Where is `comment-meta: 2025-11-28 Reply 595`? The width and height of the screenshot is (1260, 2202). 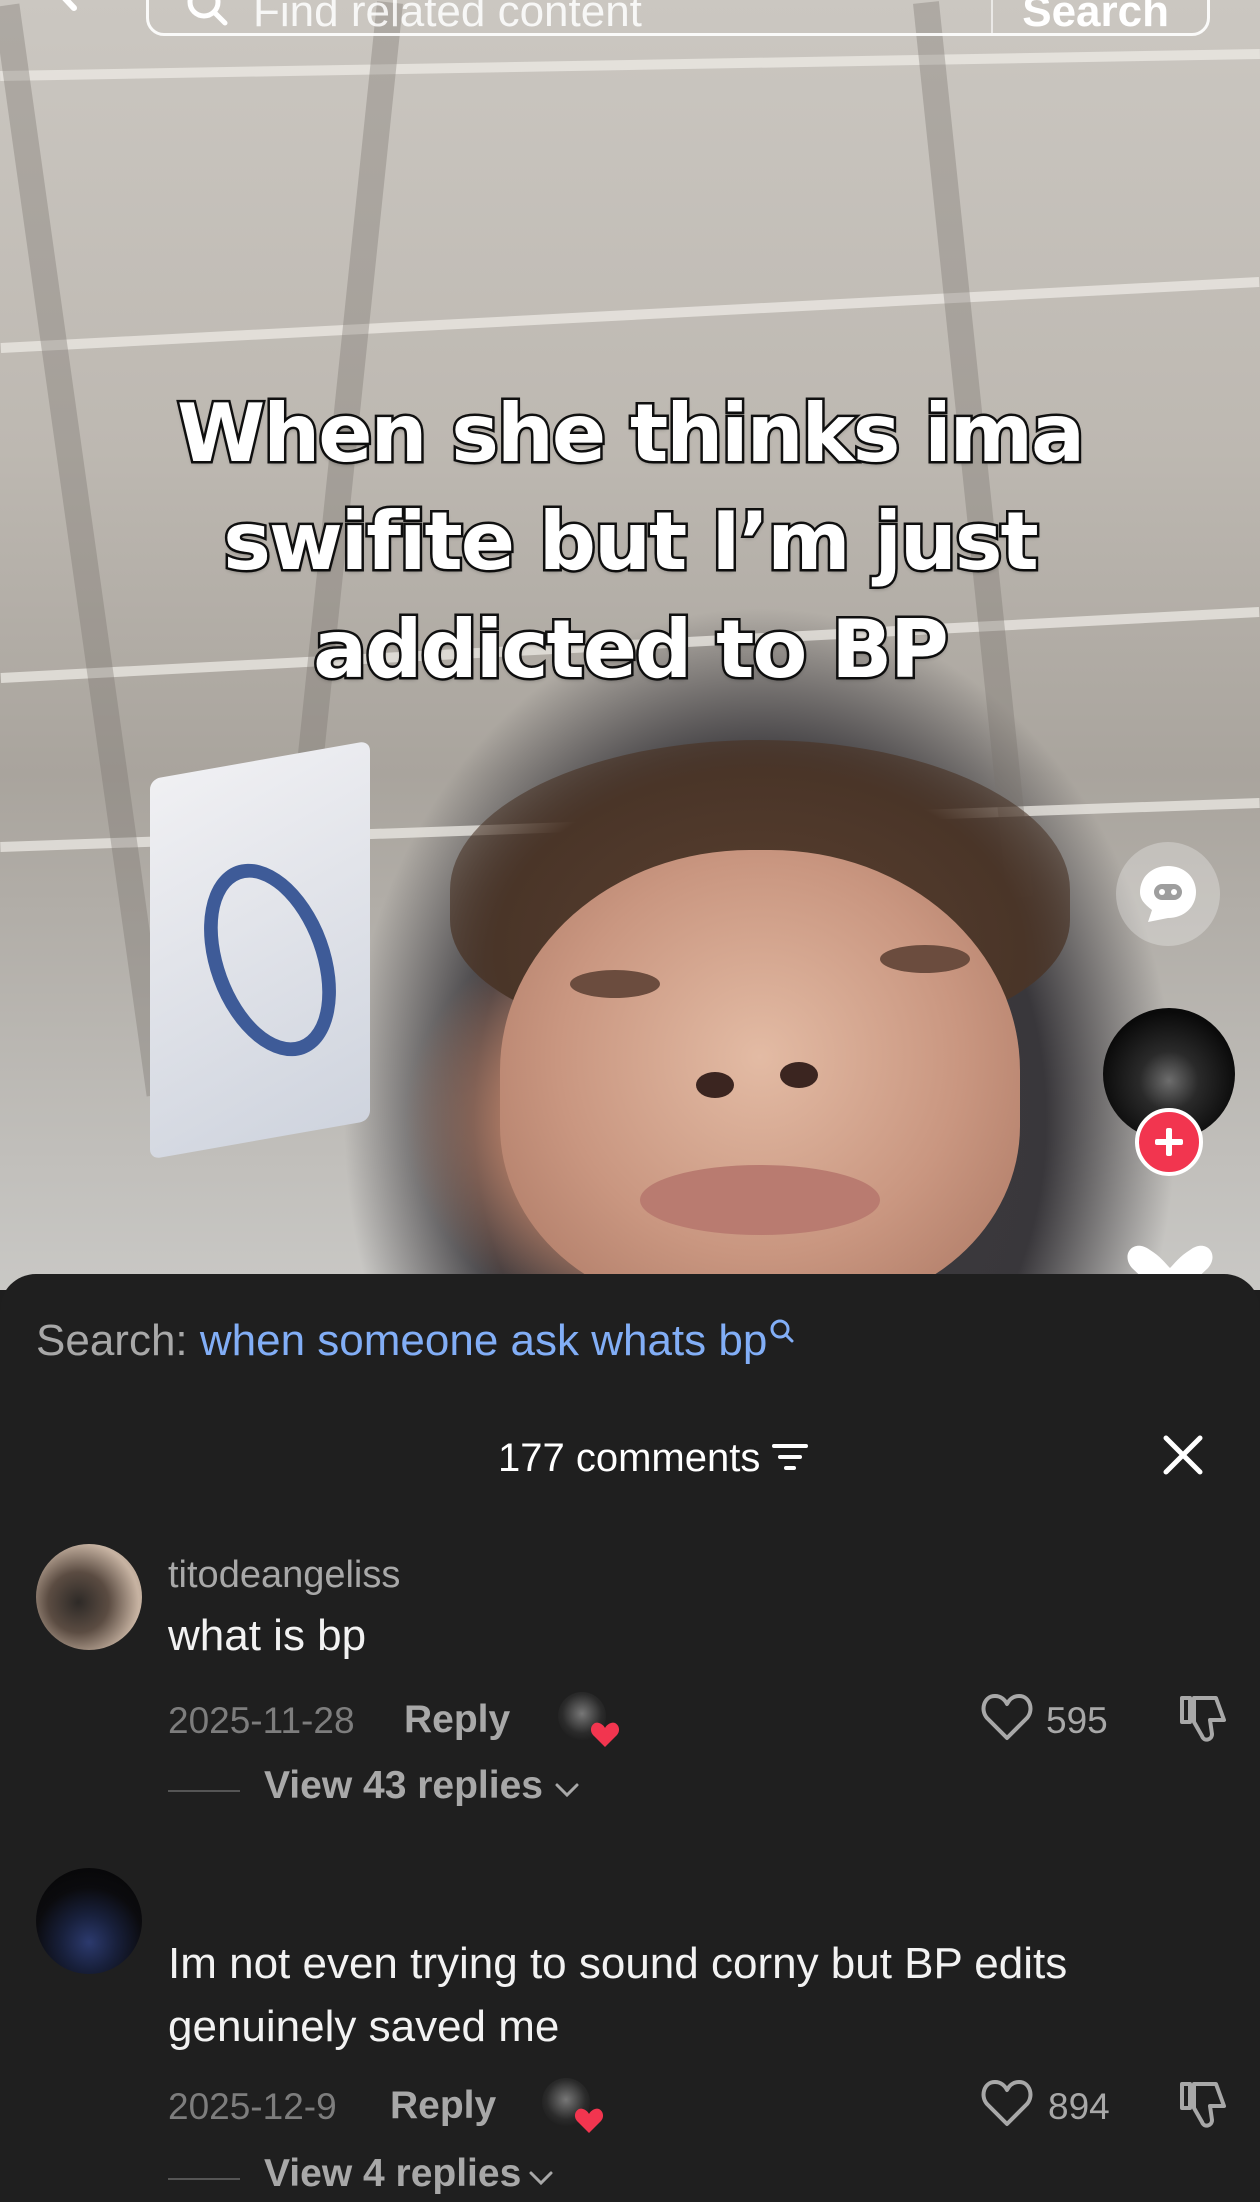 comment-meta: 2025-11-28 Reply 595 is located at coordinates (698, 1720).